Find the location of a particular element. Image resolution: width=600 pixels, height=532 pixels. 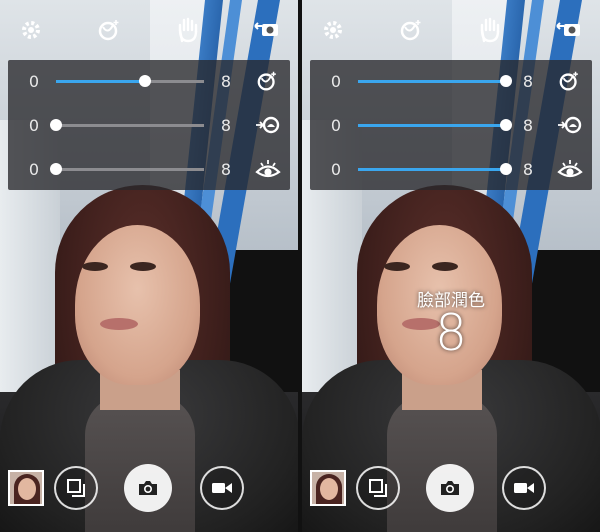

person-lips is located at coordinates (119, 324).